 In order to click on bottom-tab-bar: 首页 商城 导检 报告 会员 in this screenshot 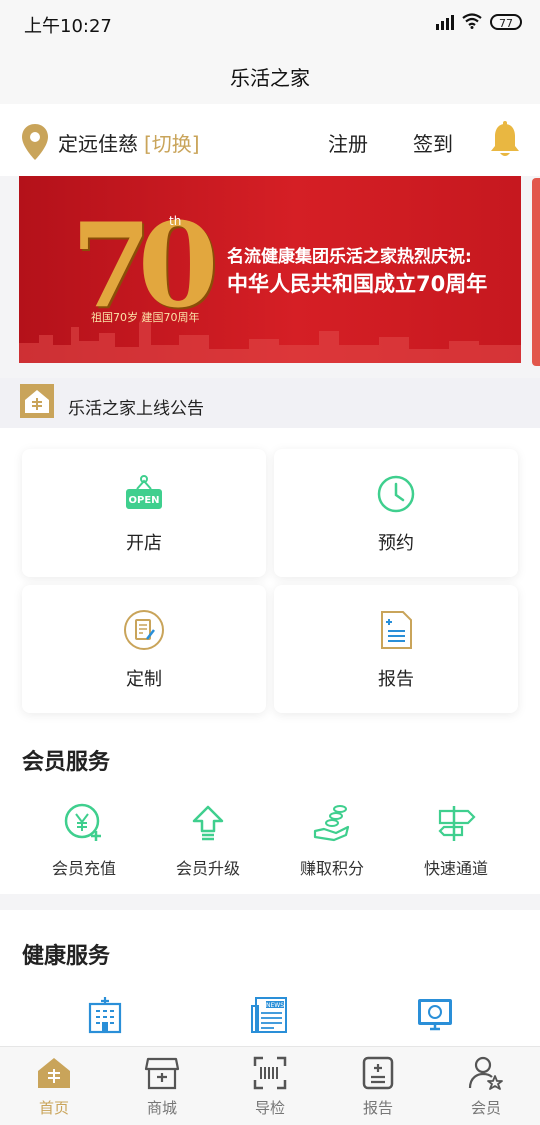, I will do `click(270, 1085)`.